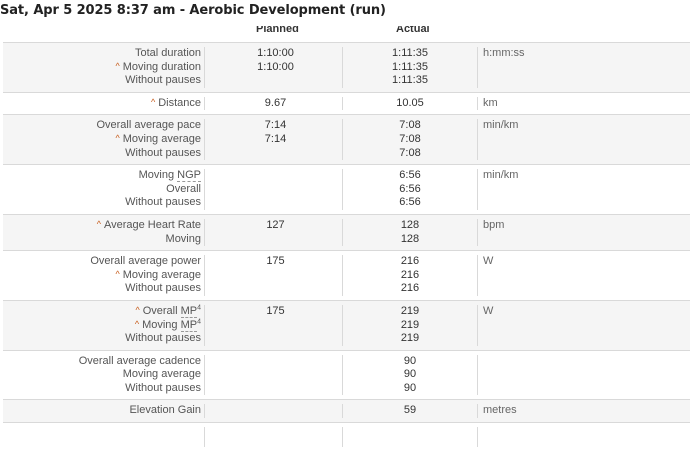  Describe the element at coordinates (410, 375) in the screenshot. I see `actual-cell: 90 90 90` at that location.